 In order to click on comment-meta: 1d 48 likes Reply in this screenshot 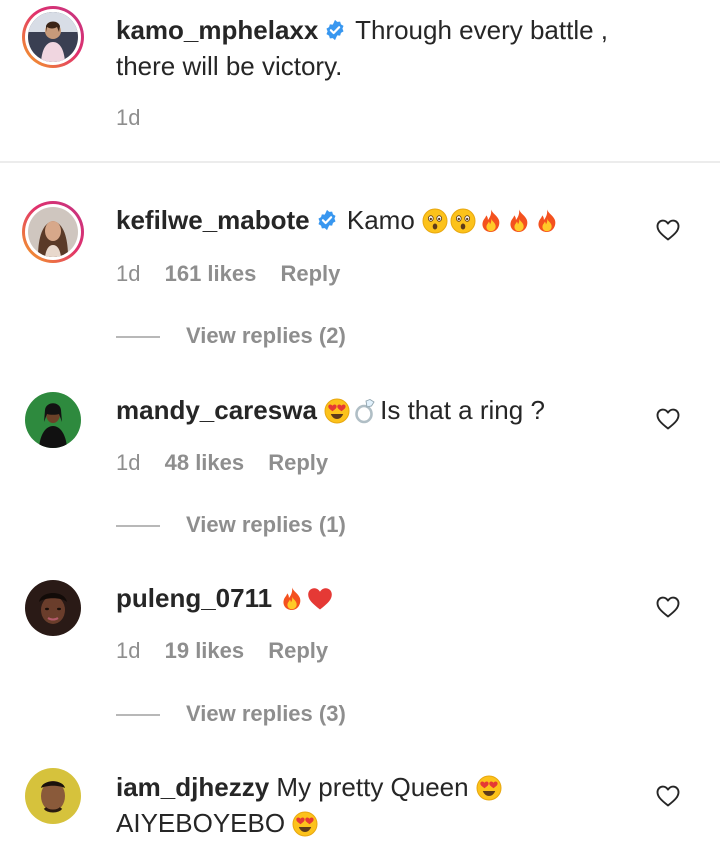, I will do `click(231, 463)`.